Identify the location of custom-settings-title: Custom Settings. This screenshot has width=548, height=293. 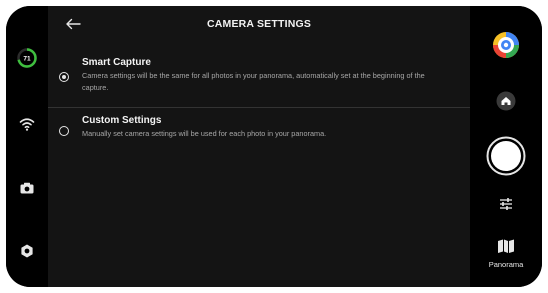
(122, 120).